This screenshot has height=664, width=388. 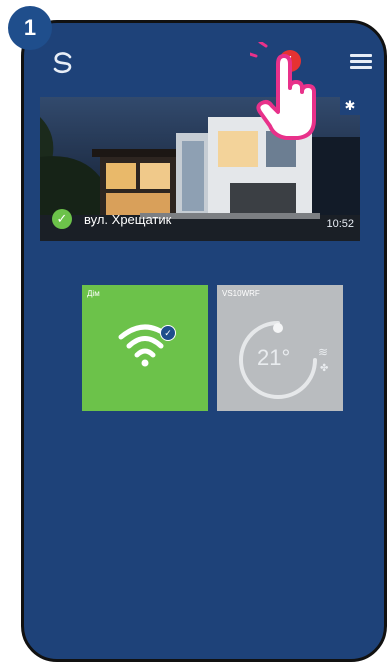 I want to click on heating-icon: ≋, so click(x=323, y=352).